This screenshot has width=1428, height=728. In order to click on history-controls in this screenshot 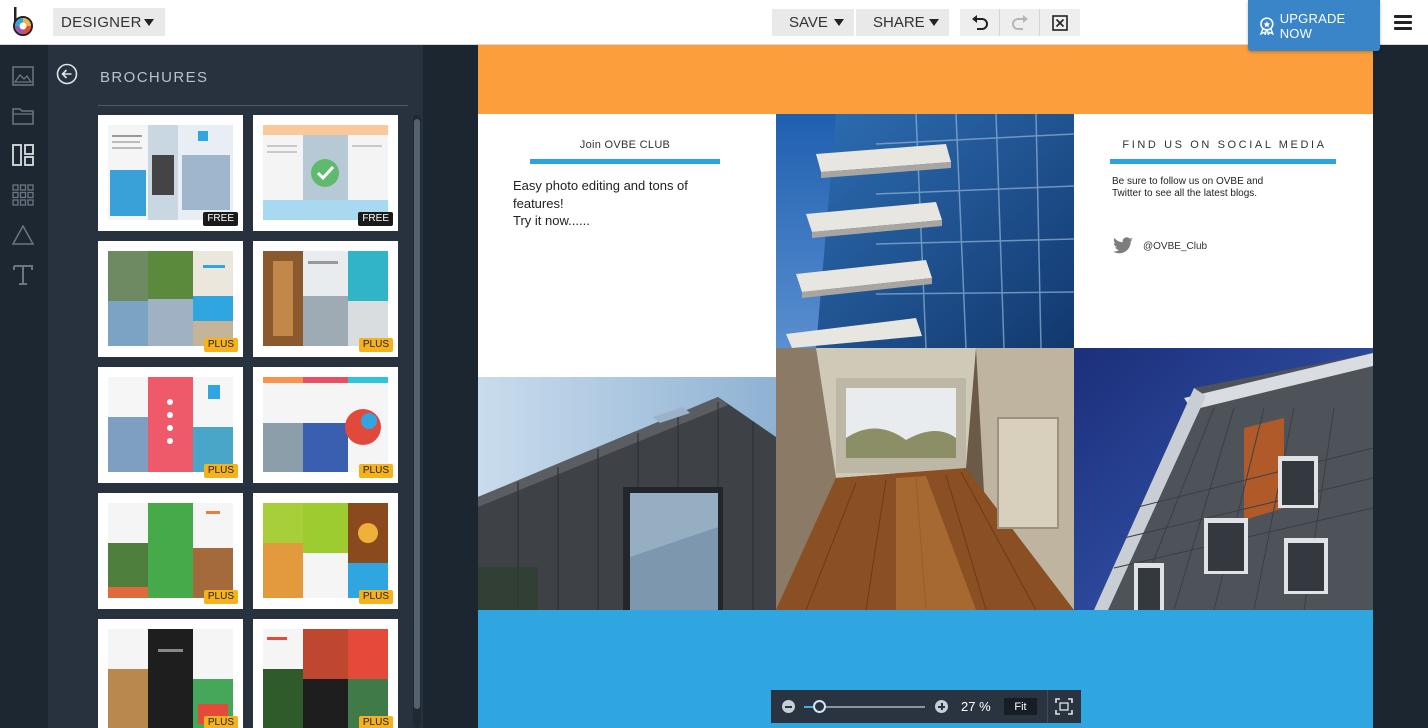, I will do `click(1020, 22)`.